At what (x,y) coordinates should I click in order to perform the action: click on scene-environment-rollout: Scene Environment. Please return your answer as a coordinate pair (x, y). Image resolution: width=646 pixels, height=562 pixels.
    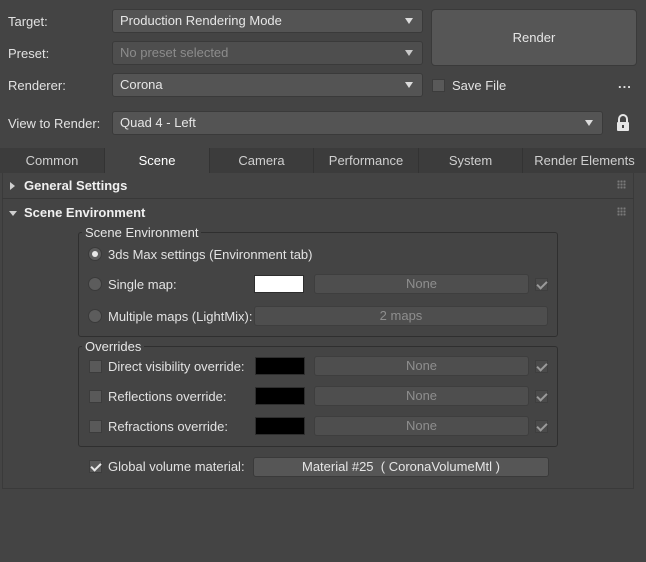
    Looking at the image, I should click on (318, 213).